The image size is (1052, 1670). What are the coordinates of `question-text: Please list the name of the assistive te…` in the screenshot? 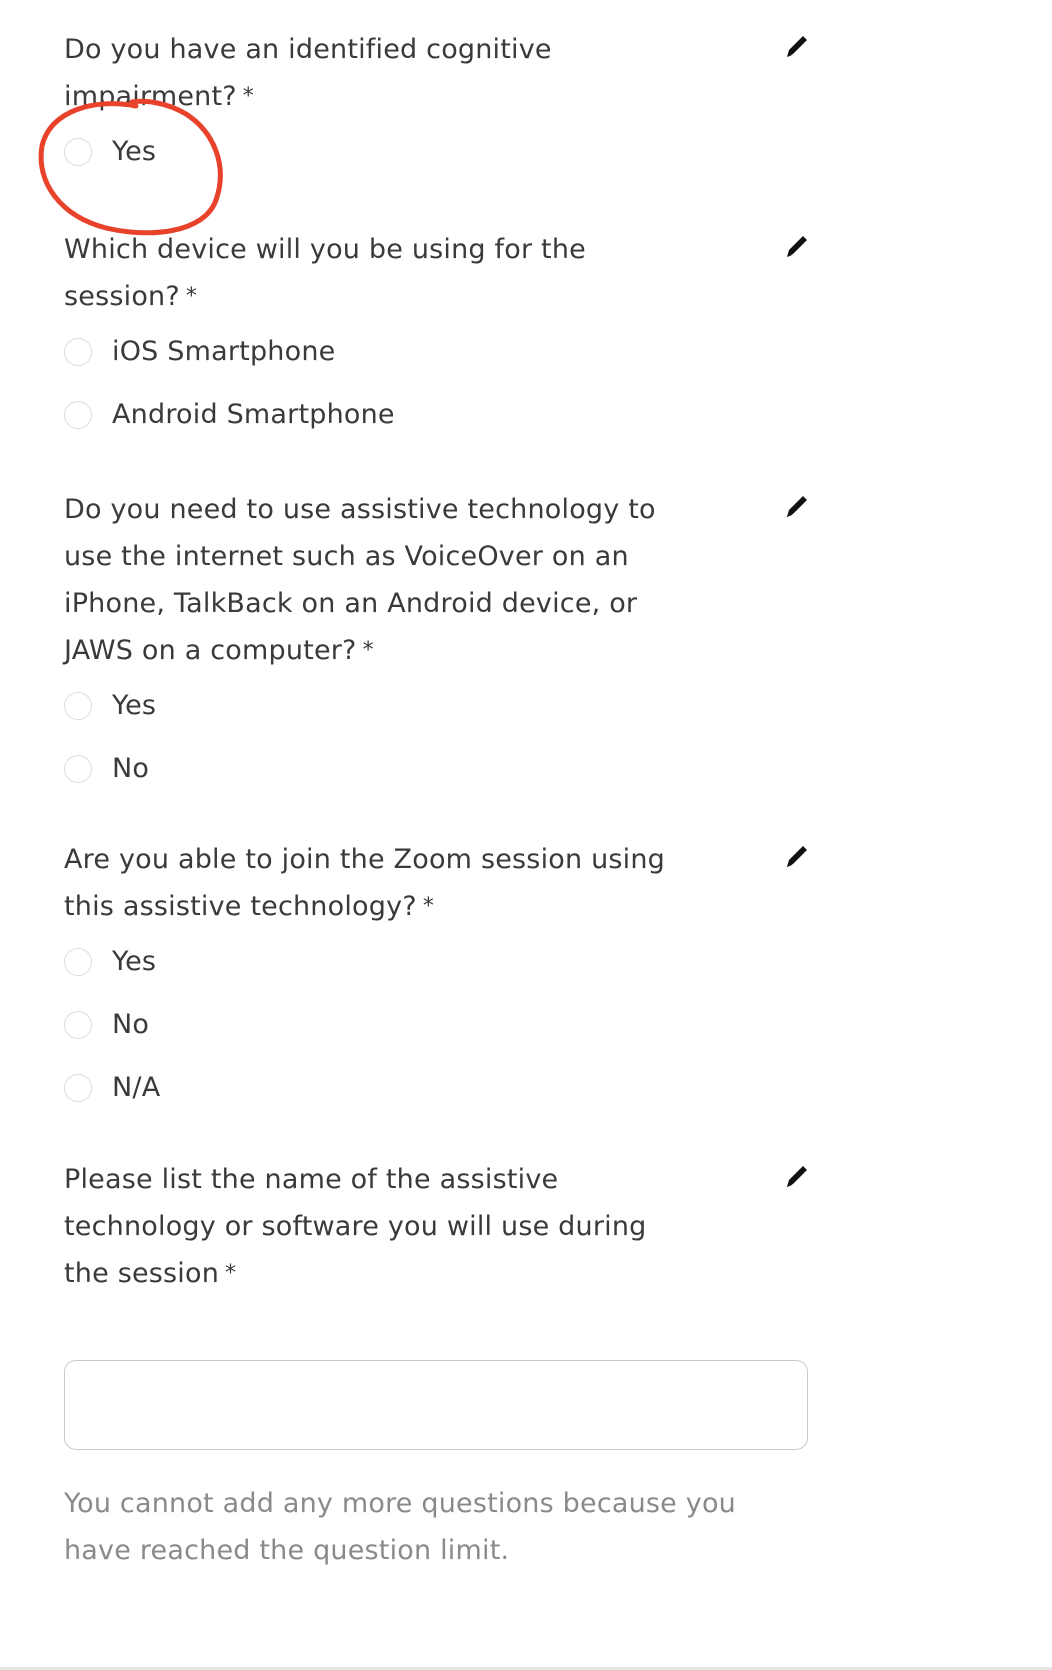 It's located at (355, 1226).